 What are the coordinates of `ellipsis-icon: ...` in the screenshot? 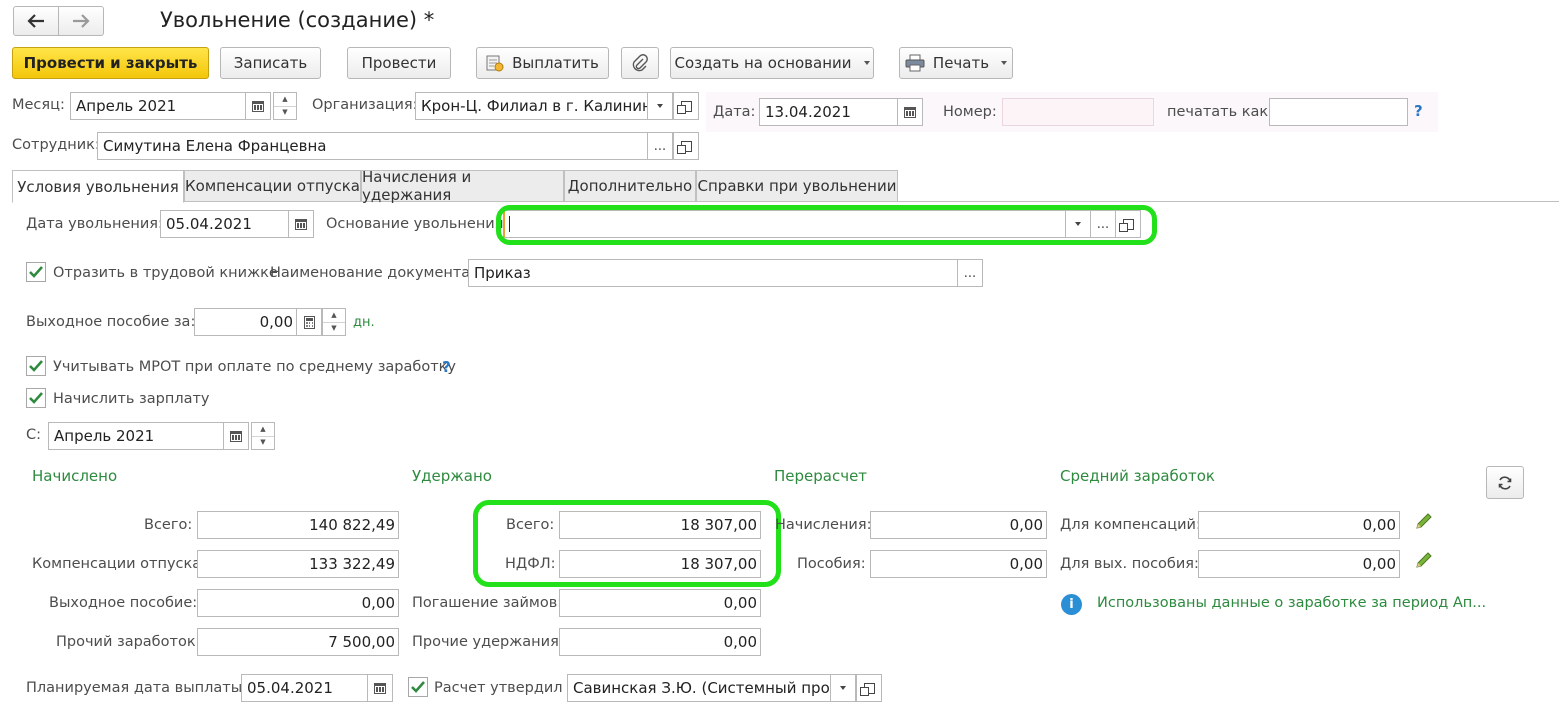 It's located at (660, 146).